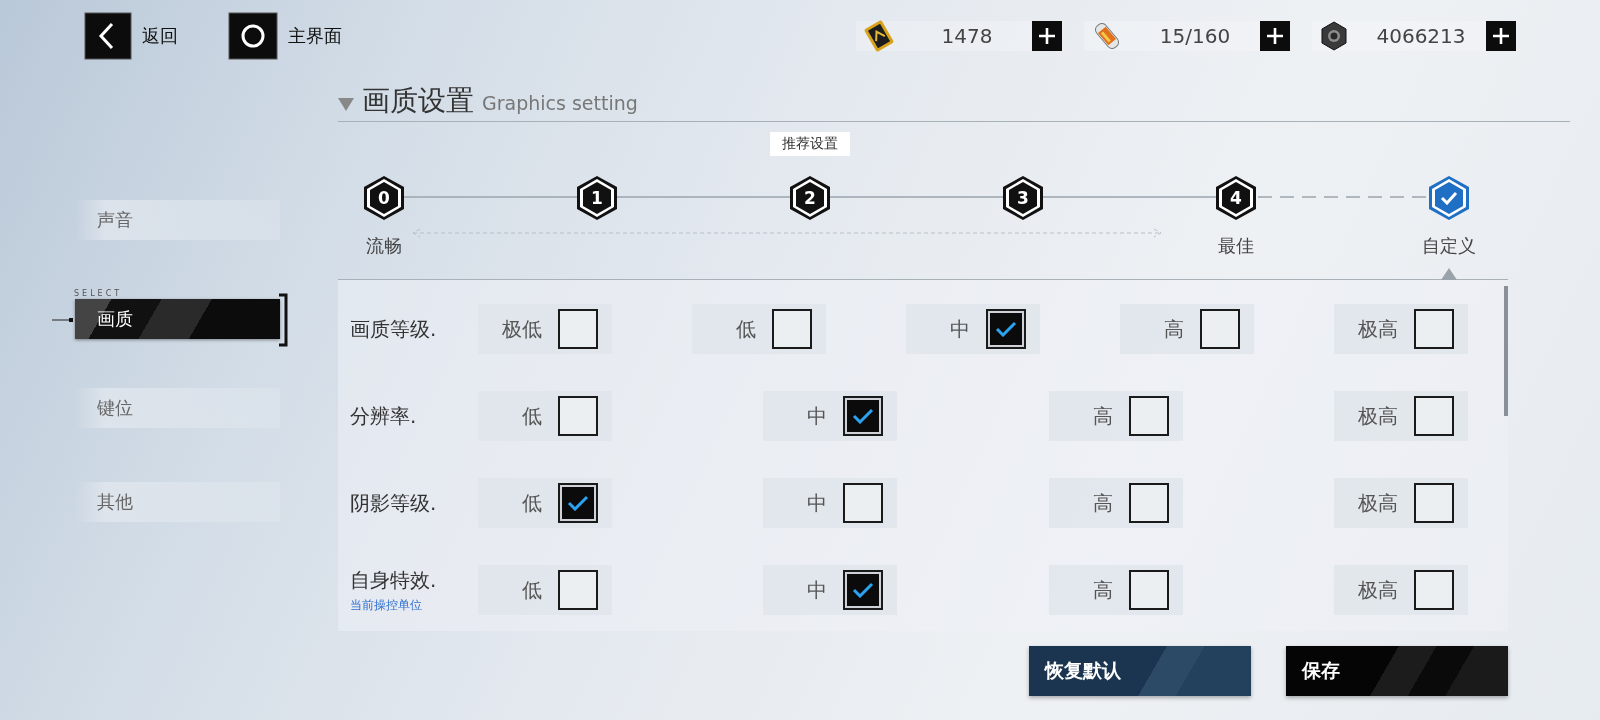 Image resolution: width=1600 pixels, height=720 pixels. What do you see at coordinates (1334, 36) in the screenshot?
I see `nut-icon` at bounding box center [1334, 36].